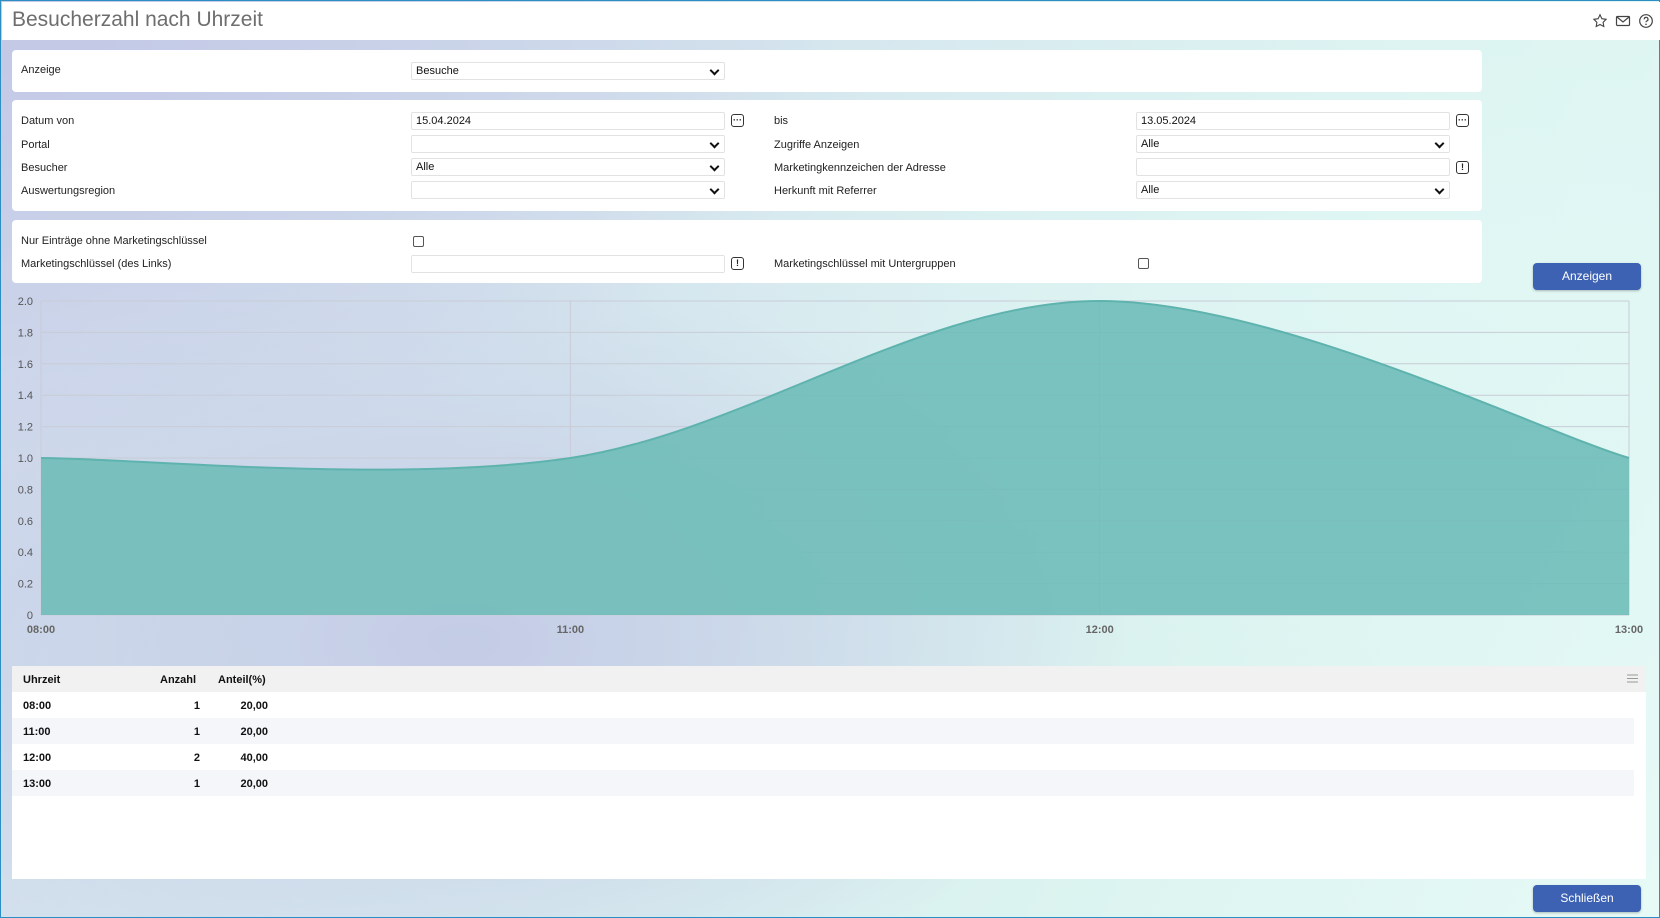 The height and width of the screenshot is (918, 1660). I want to click on title-bar: Besucherzahl nach Uhrzeit, so click(831, 21).